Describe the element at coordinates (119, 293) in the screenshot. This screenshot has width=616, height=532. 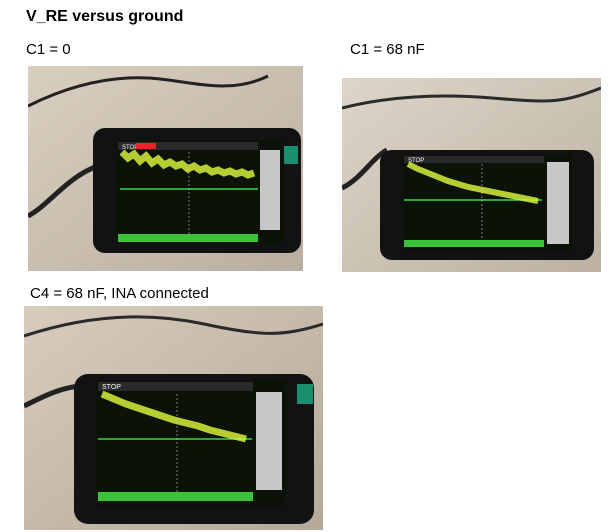
I see `photo-3-caption: C4 = 68 nF, INA connected` at that location.